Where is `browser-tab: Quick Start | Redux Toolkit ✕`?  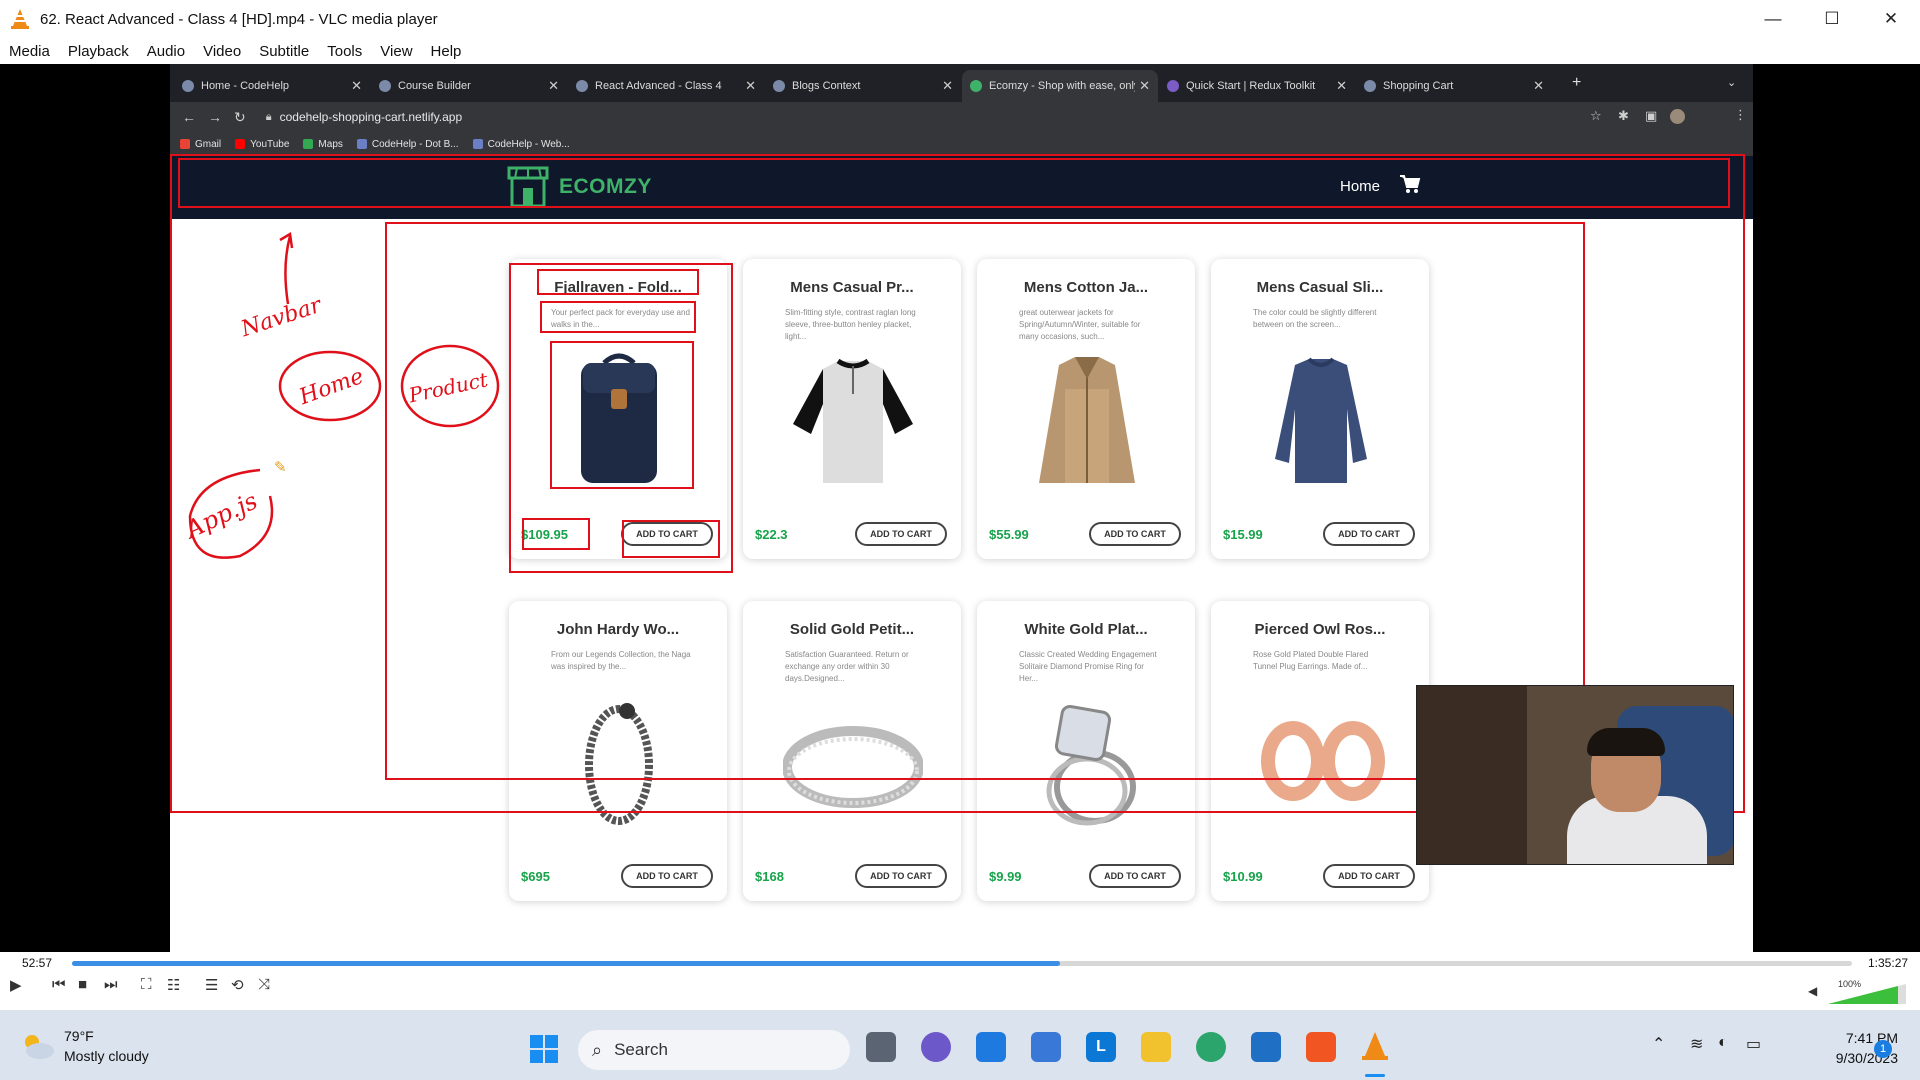
browser-tab: Quick Start | Redux Toolkit ✕ is located at coordinates (1257, 86).